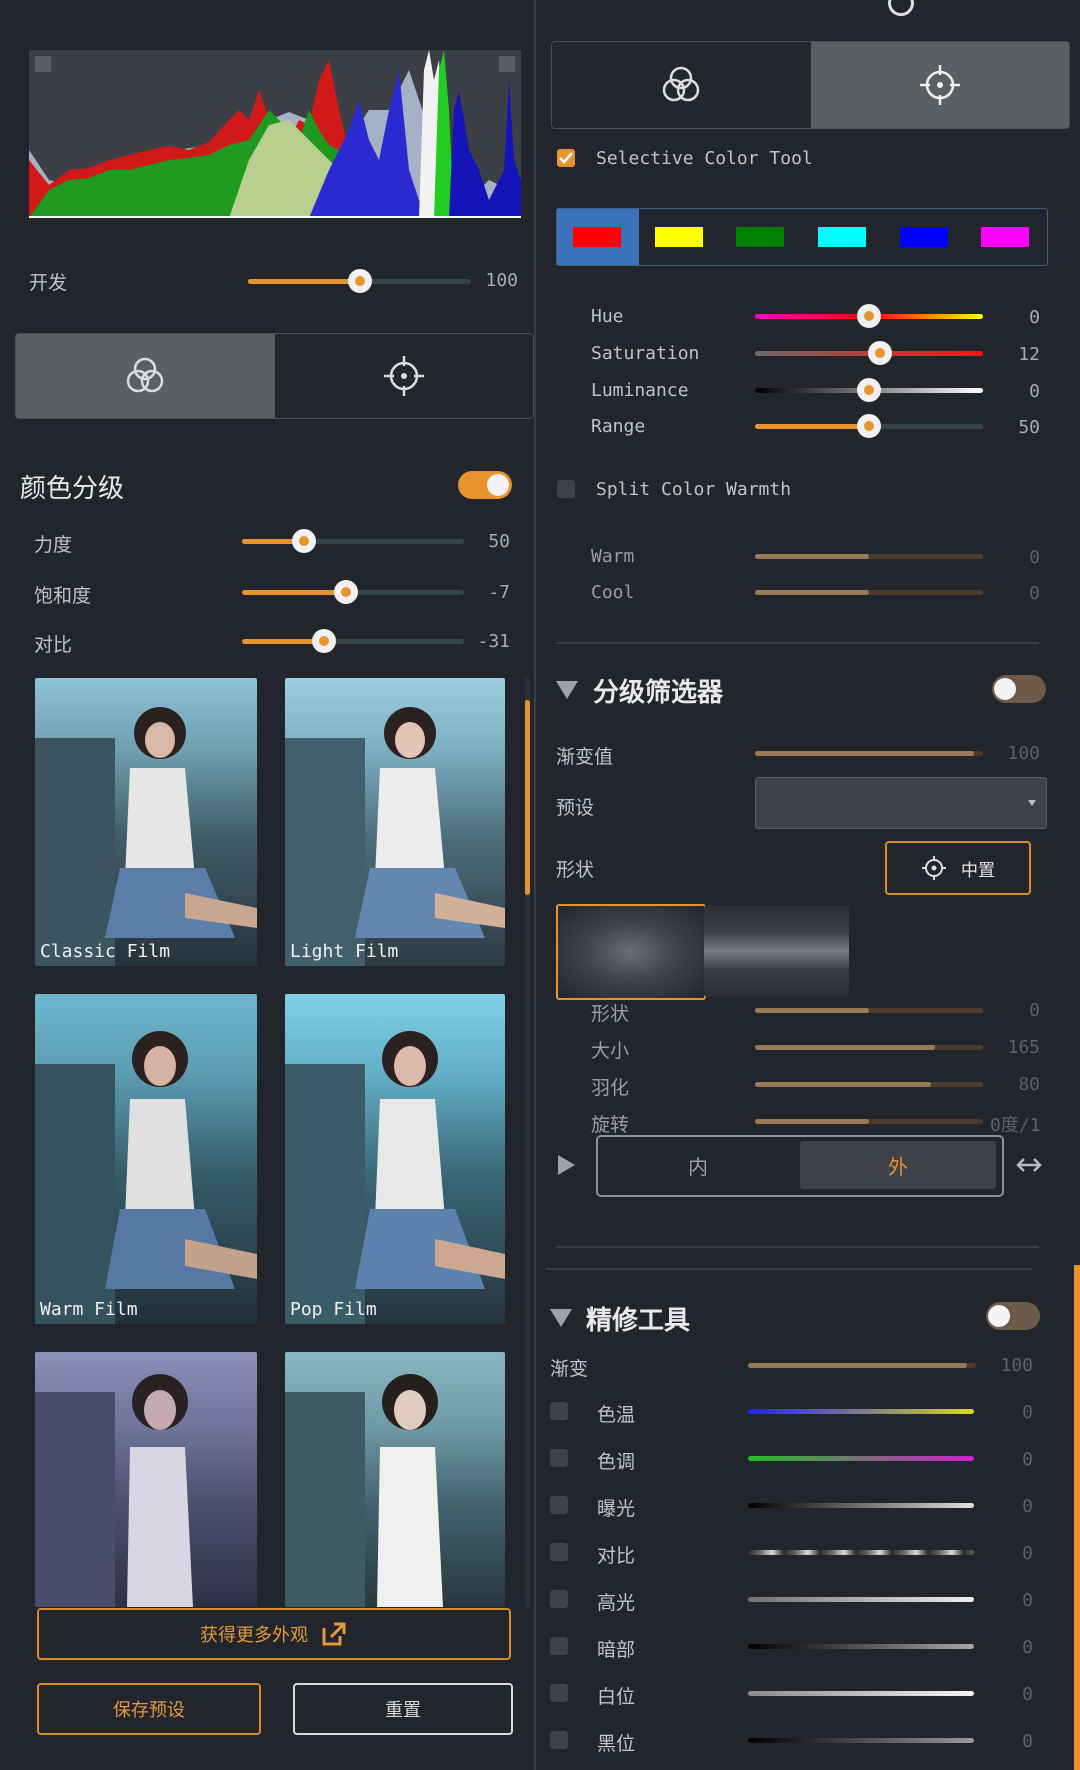 The image size is (1080, 1770). What do you see at coordinates (1019, 689) in the screenshot?
I see `graded-filter-toggle` at bounding box center [1019, 689].